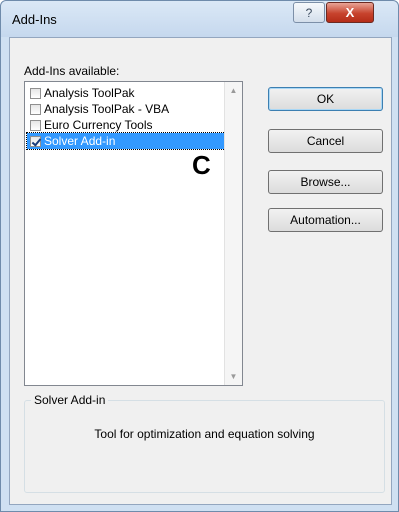 The width and height of the screenshot is (399, 512). I want to click on dialog-title: Add-Ins, so click(34, 19).